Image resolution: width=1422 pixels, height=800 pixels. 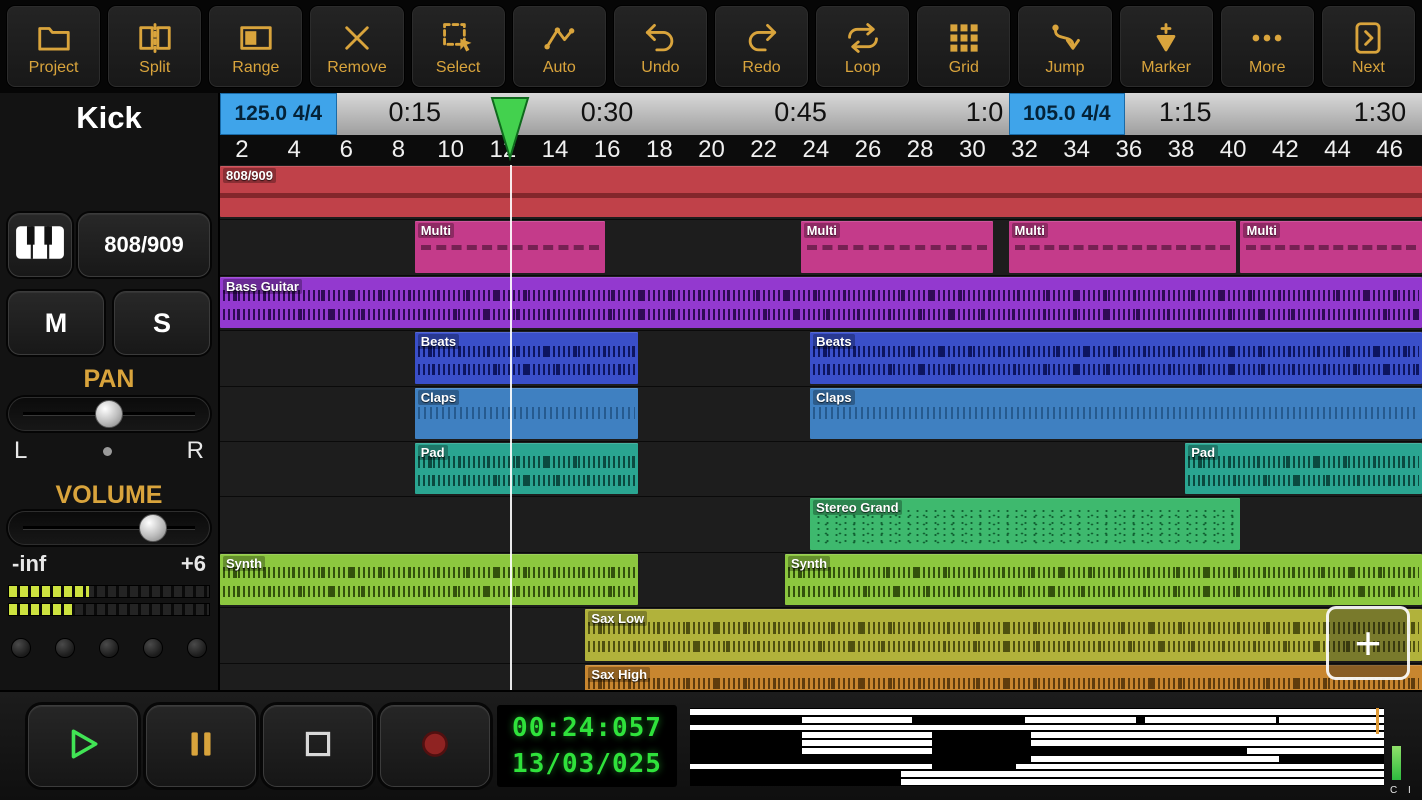 I want to click on volume-max-label: +6, so click(x=193, y=563).